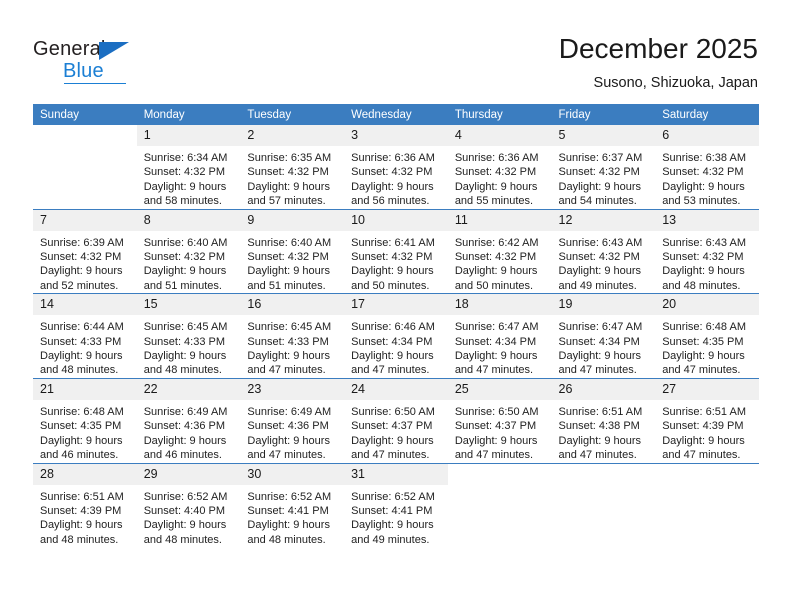 The image size is (792, 612). What do you see at coordinates (85, 220) in the screenshot?
I see `day-number: 7` at bounding box center [85, 220].